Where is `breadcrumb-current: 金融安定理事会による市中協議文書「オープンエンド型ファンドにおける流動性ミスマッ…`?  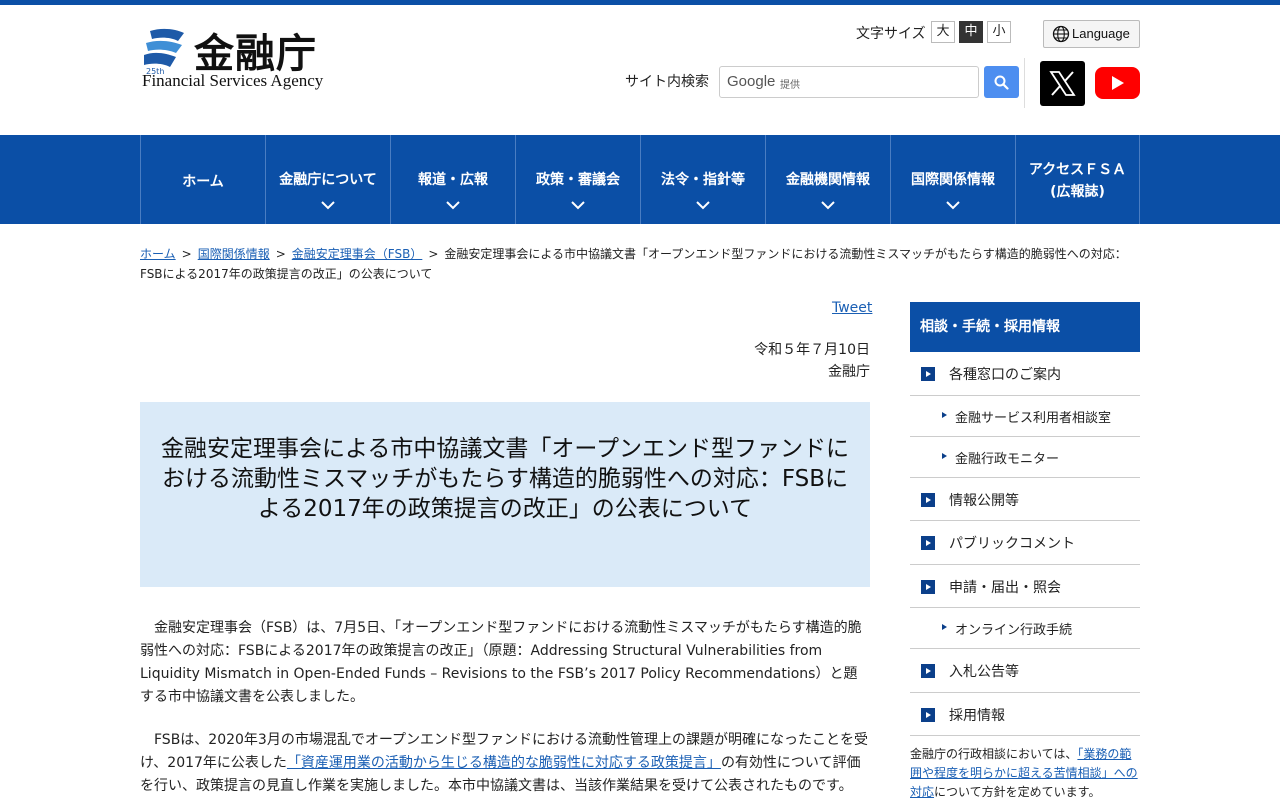
breadcrumb-current: 金融安定理事会による市中協議文書「オープンエンド型ファンドにおける流動性ミスマッ… is located at coordinates (633, 264).